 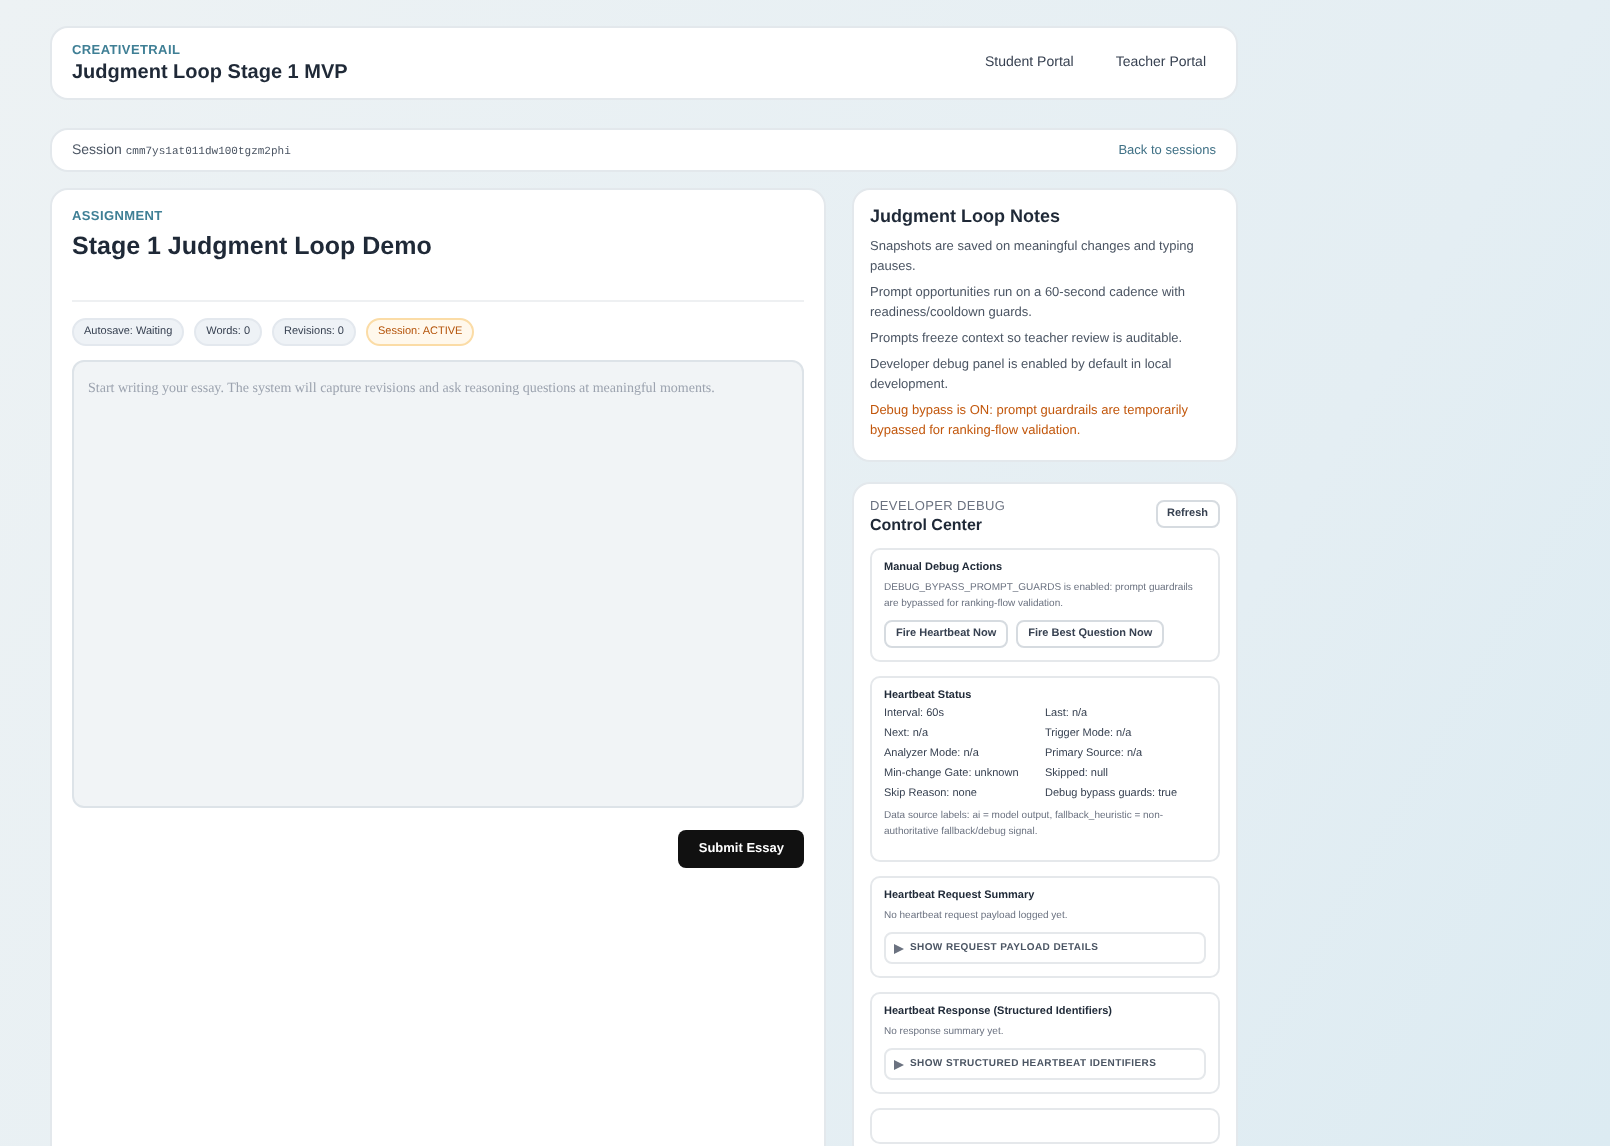 What do you see at coordinates (966, 216) in the screenshot?
I see `notes-title: Judgment Loop Notes` at bounding box center [966, 216].